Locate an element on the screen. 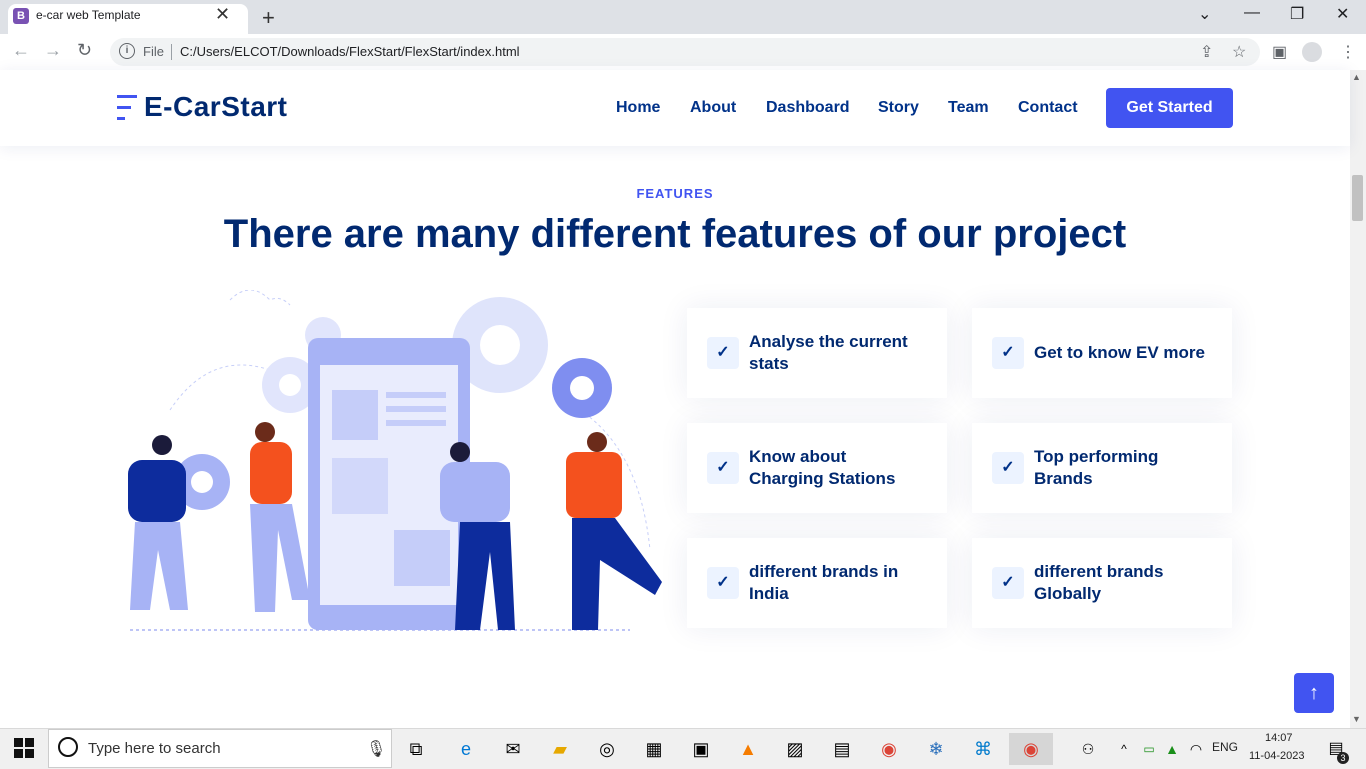 The image size is (1366, 769). nav-contact: Contact is located at coordinates (1048, 108).